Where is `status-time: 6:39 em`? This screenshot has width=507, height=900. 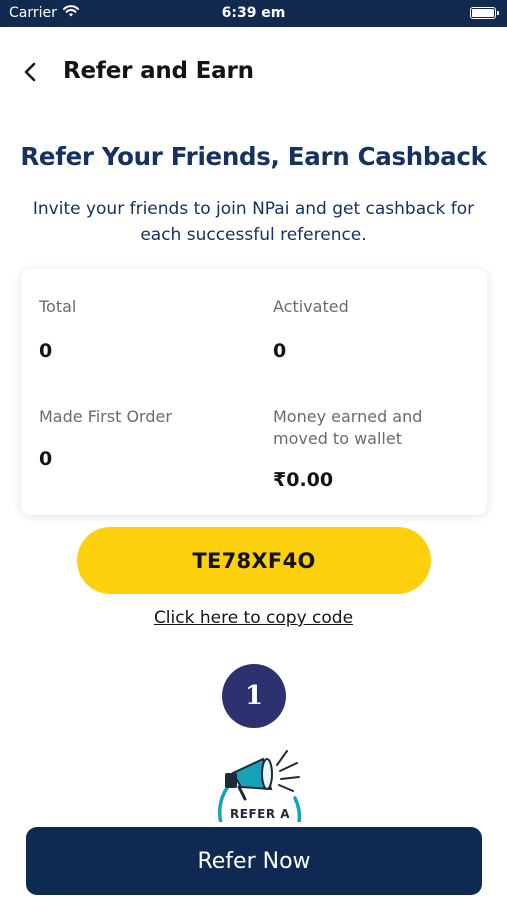
status-time: 6:39 em is located at coordinates (253, 13).